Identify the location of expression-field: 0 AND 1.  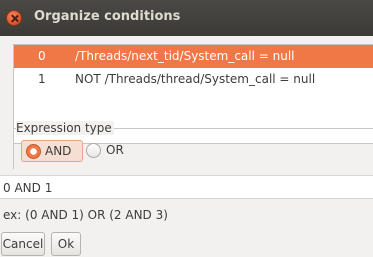
(186, 187).